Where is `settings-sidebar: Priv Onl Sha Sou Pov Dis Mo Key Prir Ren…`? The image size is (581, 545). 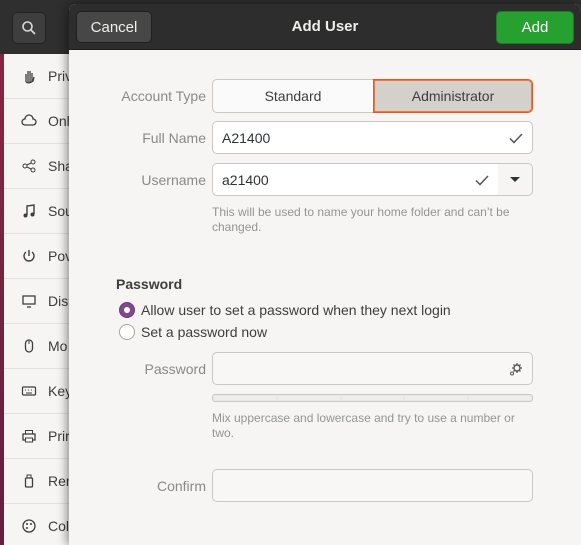 settings-sidebar: Priv Onl Sha Sou Pov Dis Mo Key Prir Ren… is located at coordinates (40, 299).